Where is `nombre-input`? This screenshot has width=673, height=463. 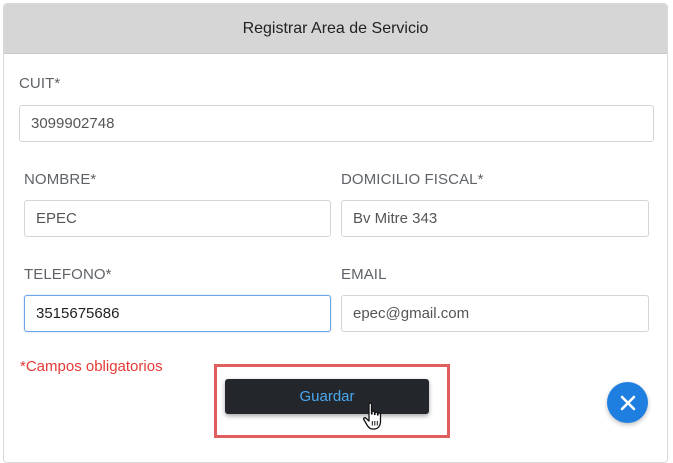
nombre-input is located at coordinates (177, 218).